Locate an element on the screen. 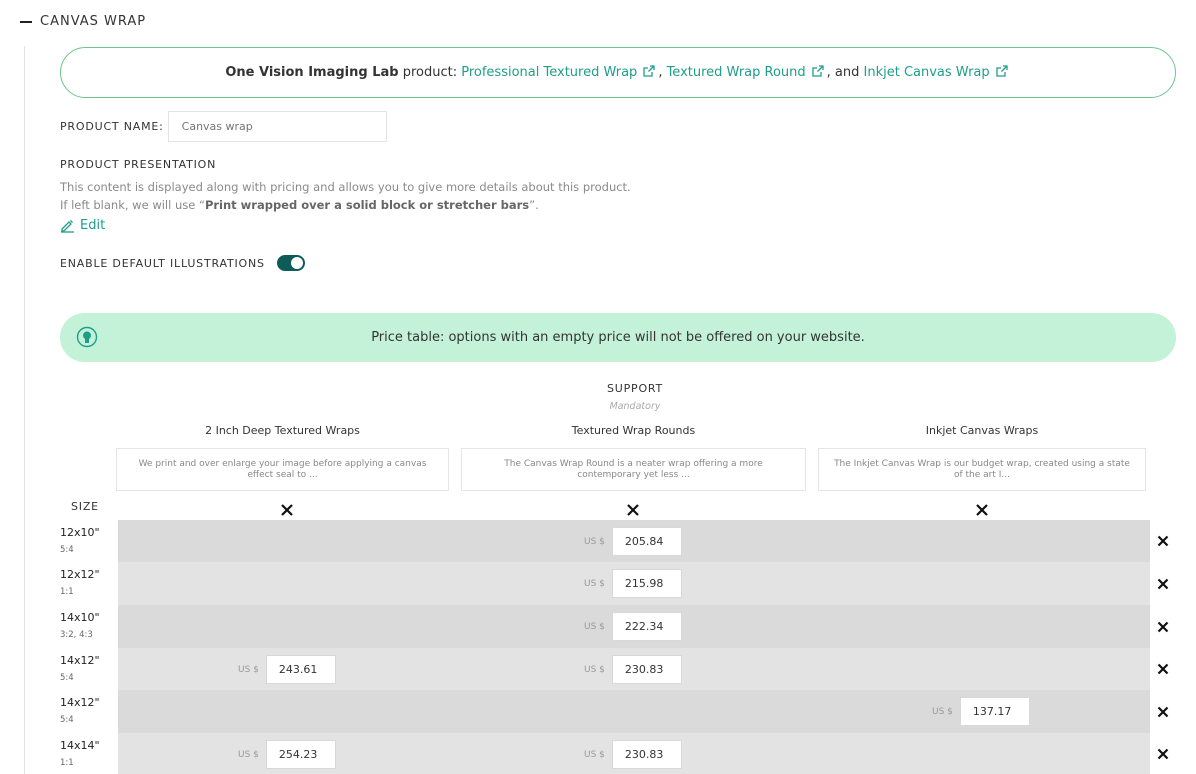 The height and width of the screenshot is (774, 1196). price-input: 243.61 is located at coordinates (300, 669).